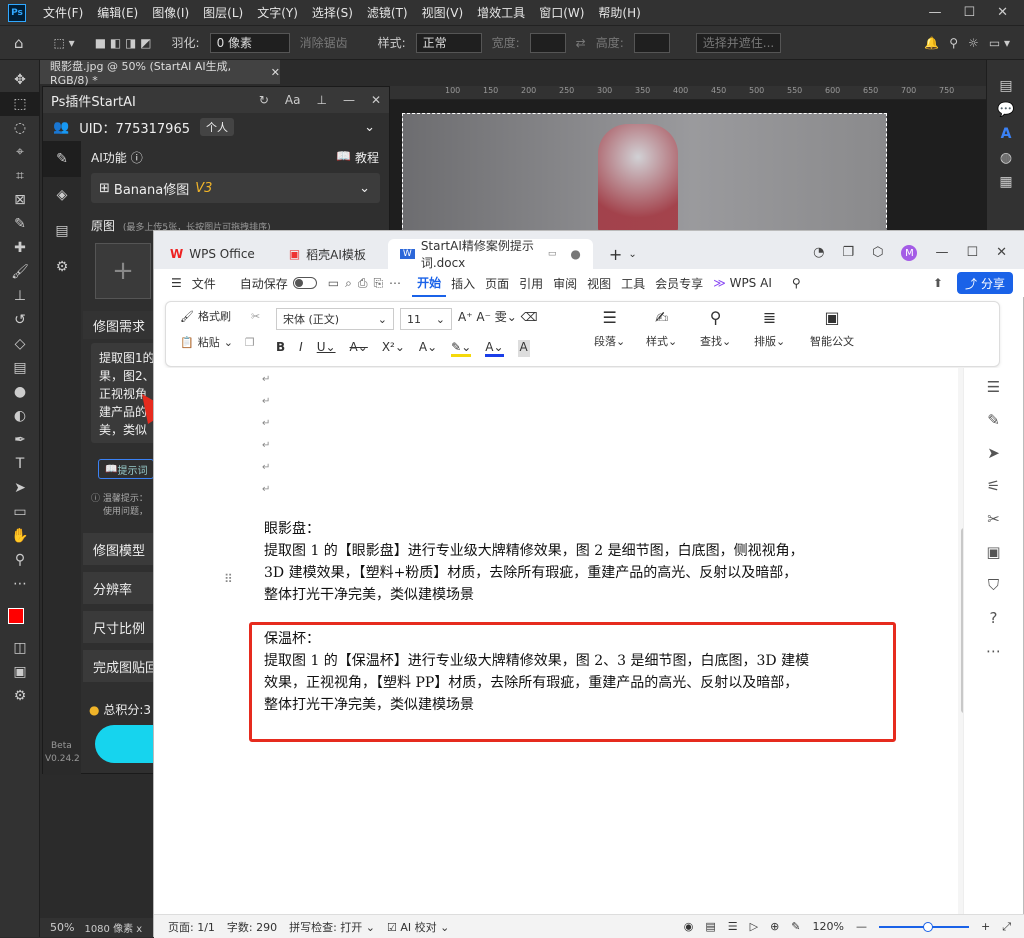  I want to click on menu-wps-ai: ≫ WPS AI, so click(742, 283).